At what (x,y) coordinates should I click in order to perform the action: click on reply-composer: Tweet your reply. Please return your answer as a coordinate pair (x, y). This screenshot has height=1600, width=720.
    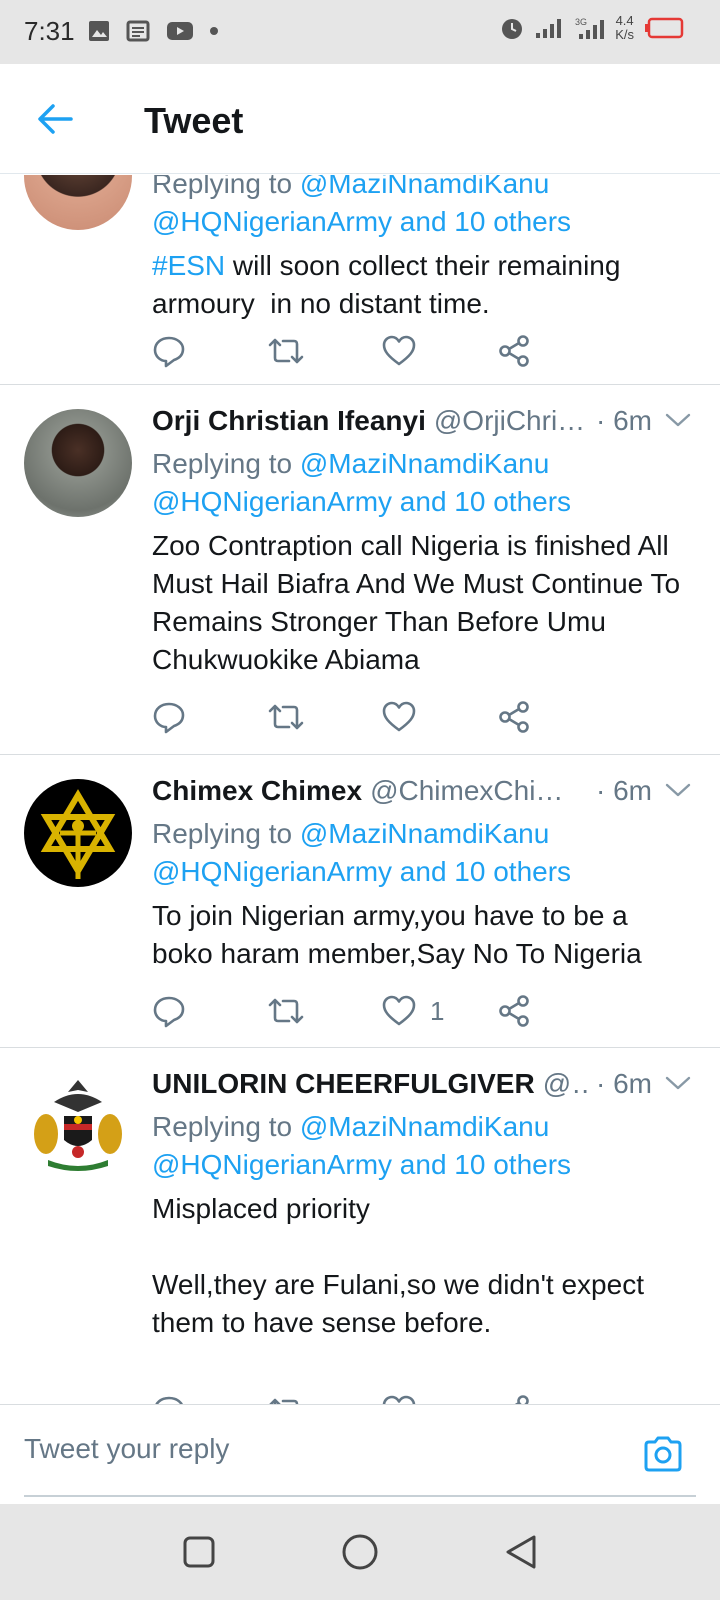
    Looking at the image, I should click on (360, 1454).